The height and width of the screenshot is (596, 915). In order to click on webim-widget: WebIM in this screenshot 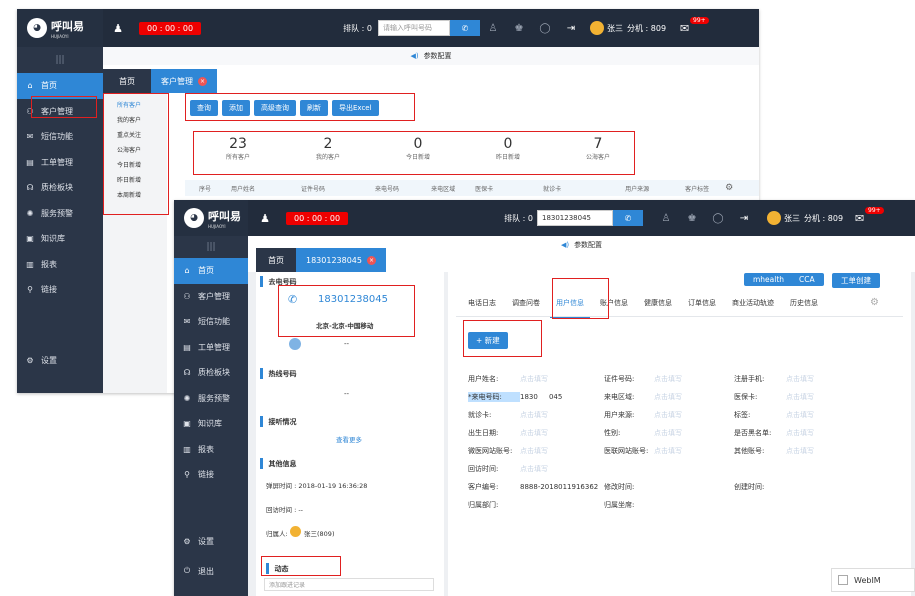, I will do `click(873, 580)`.